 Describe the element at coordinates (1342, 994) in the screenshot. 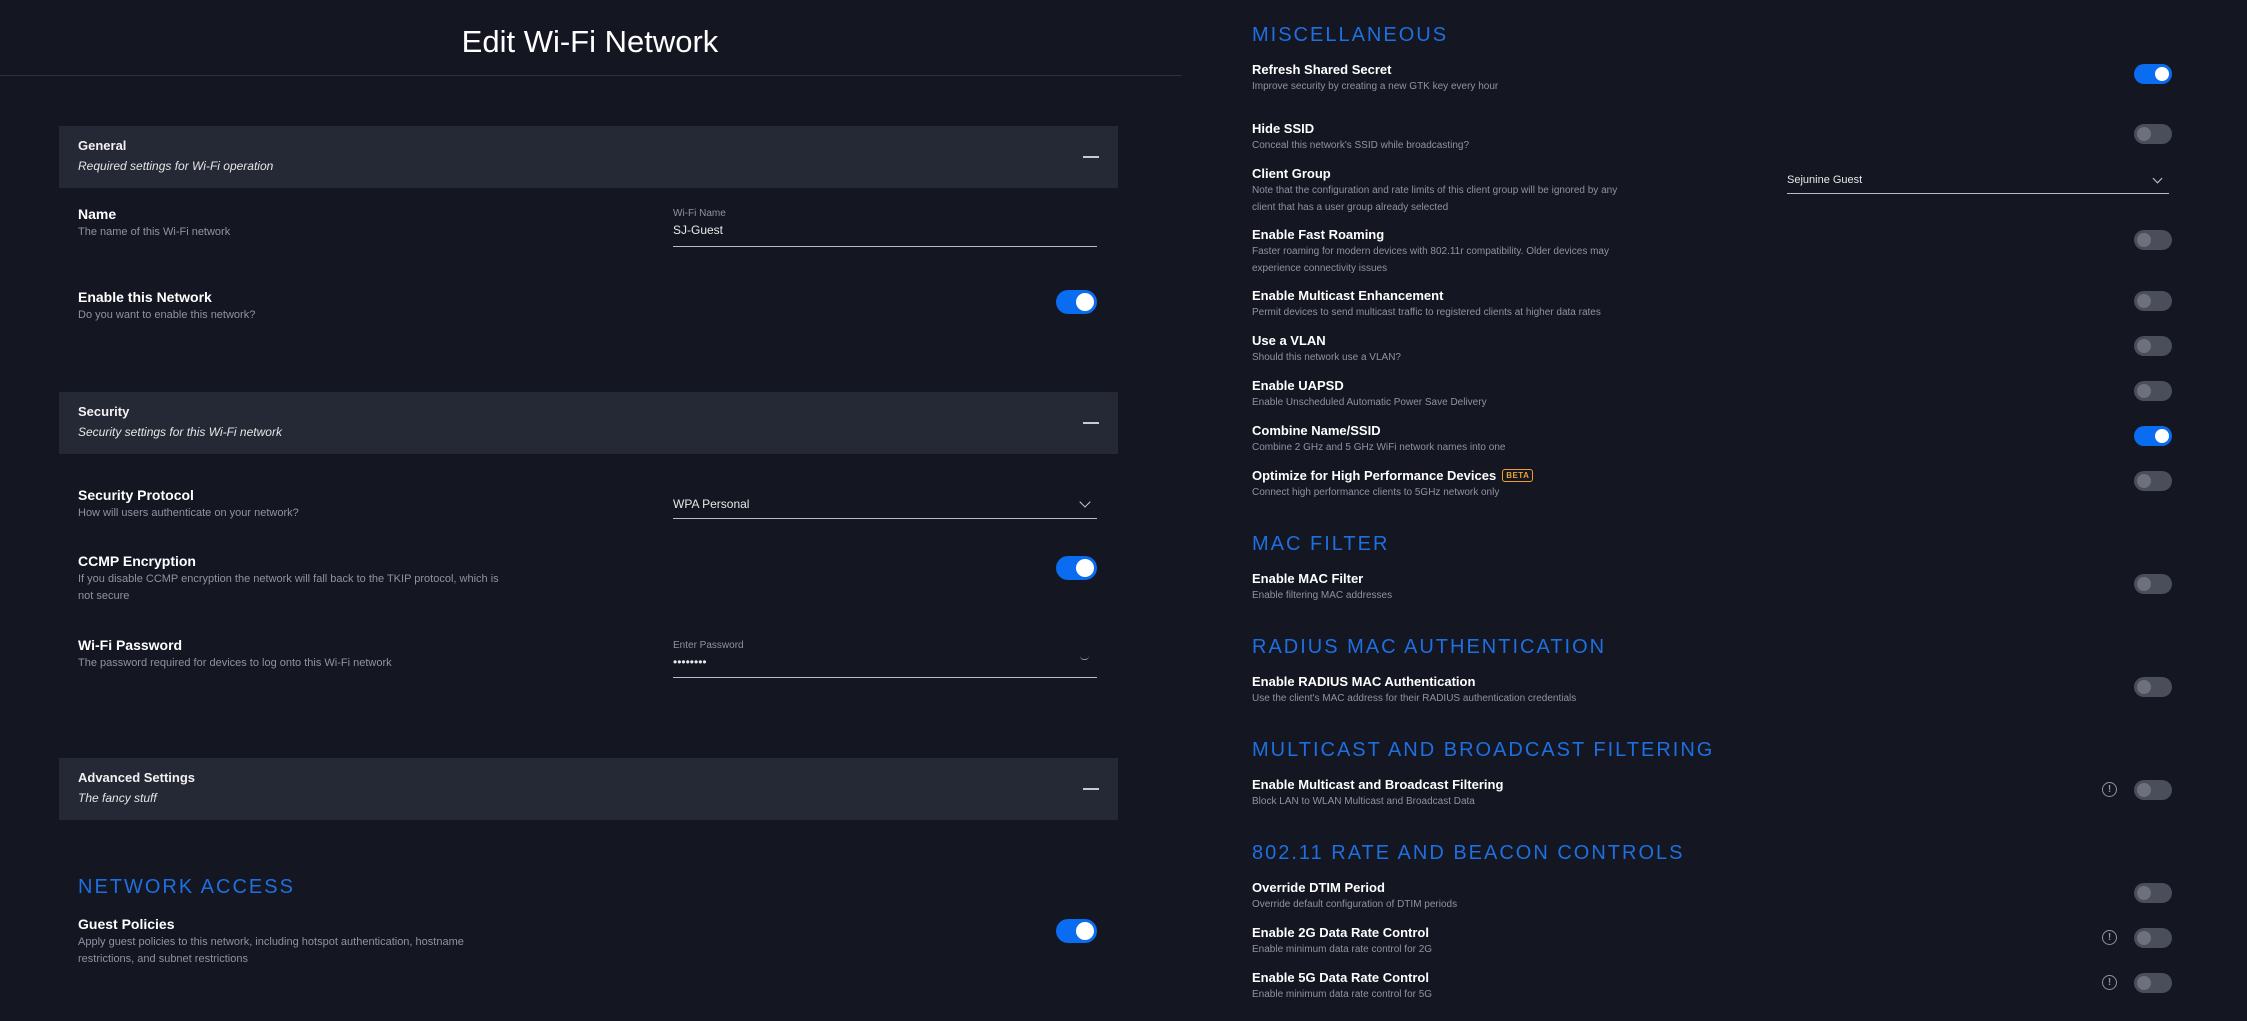

I see `rate-5g-description: Enable minimum data rate control for 5G` at that location.